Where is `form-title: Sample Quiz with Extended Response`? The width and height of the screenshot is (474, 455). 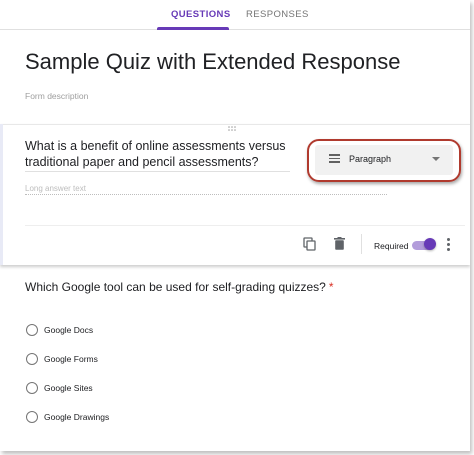
form-title: Sample Quiz with Extended Response is located at coordinates (212, 62).